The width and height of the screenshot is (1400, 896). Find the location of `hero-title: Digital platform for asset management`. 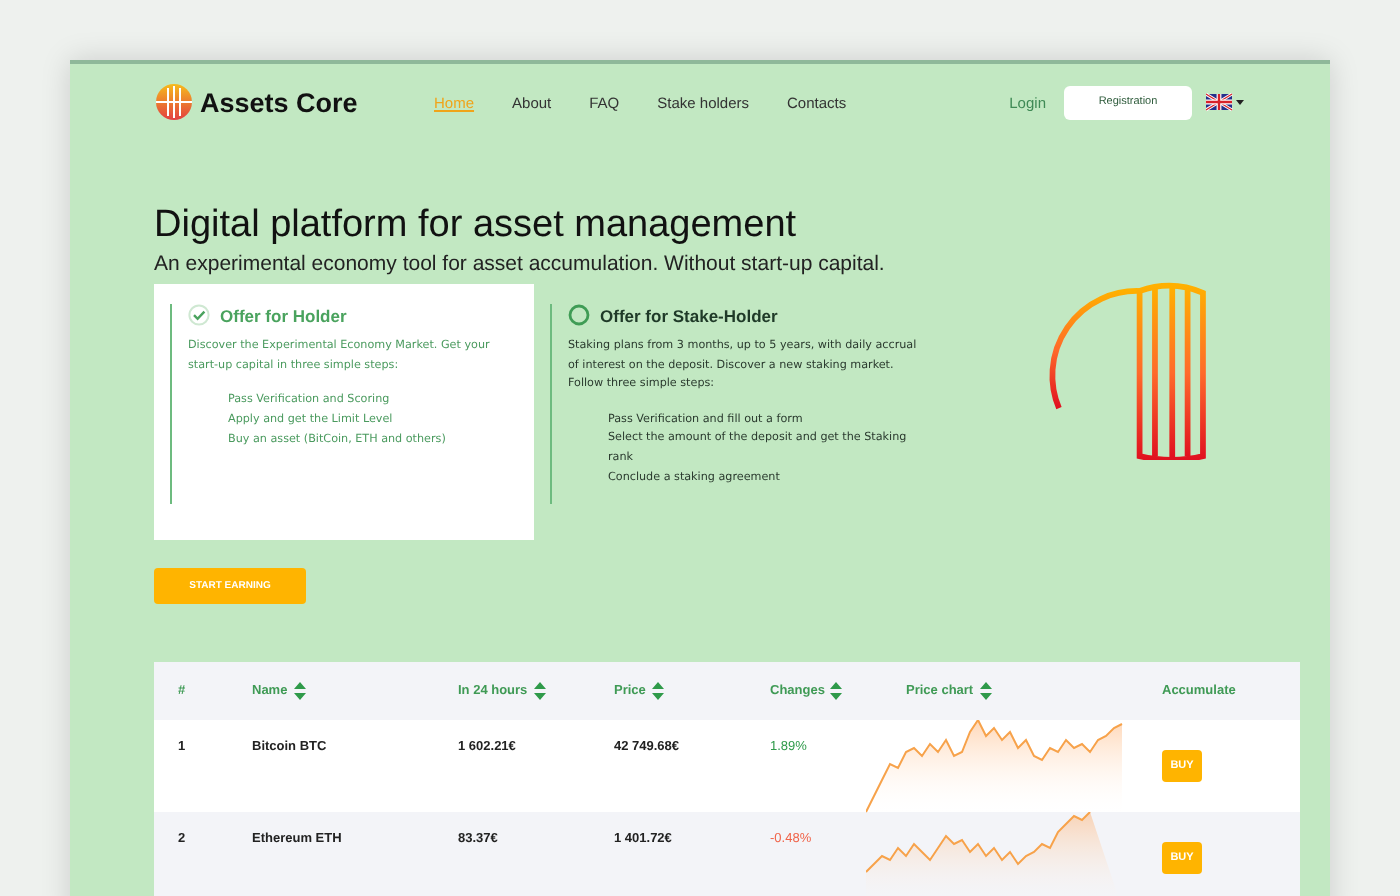

hero-title: Digital platform for asset management is located at coordinates (476, 226).